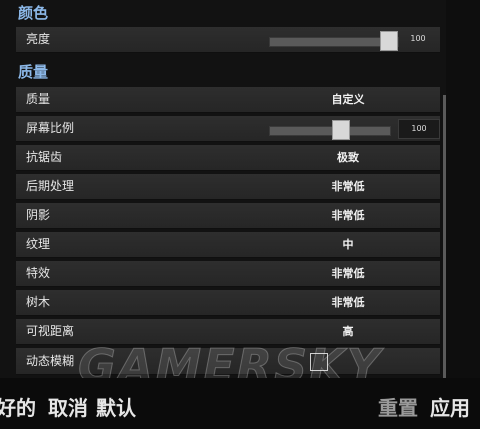 Image resolution: width=480 pixels, height=429 pixels. Describe the element at coordinates (44, 157) in the screenshot. I see `antialias-label: 抗锯齿` at that location.